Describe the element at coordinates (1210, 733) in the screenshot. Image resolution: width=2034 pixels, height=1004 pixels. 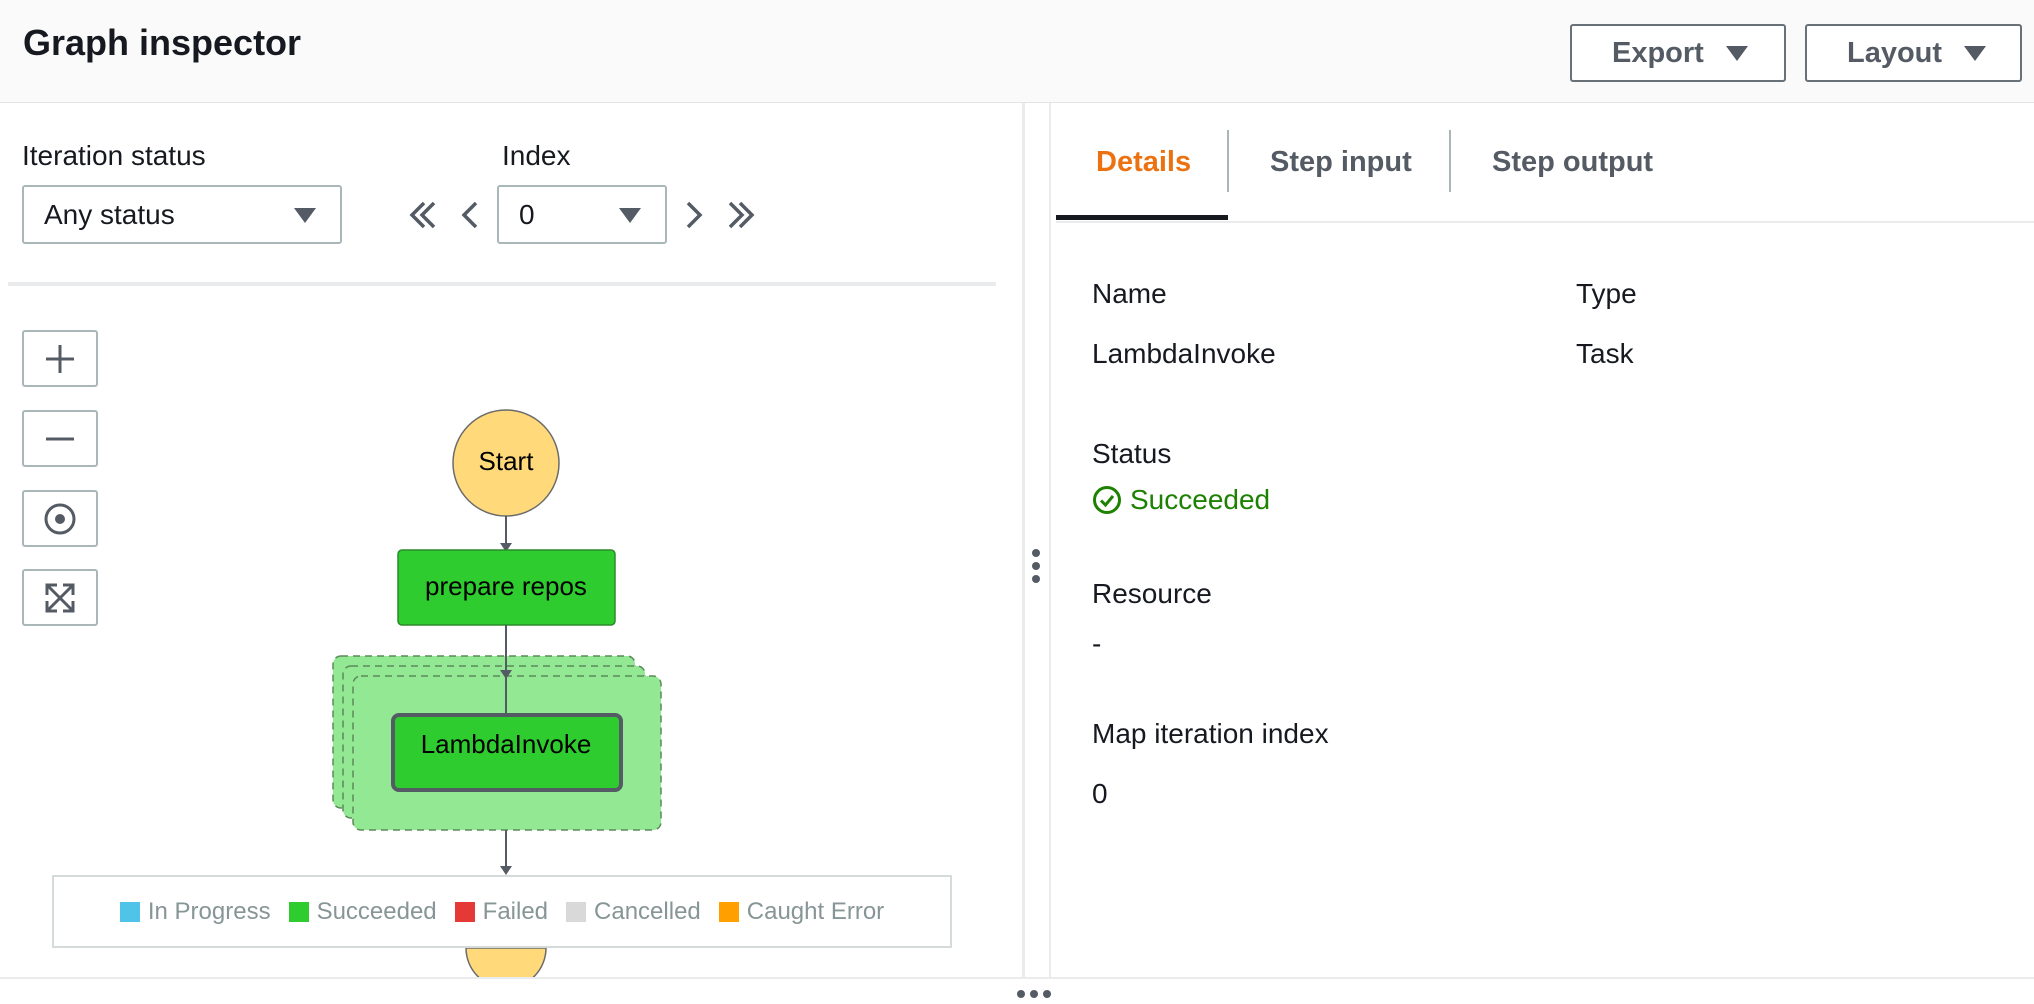
I see `map-iteration-index-label: Map iteration index` at that location.